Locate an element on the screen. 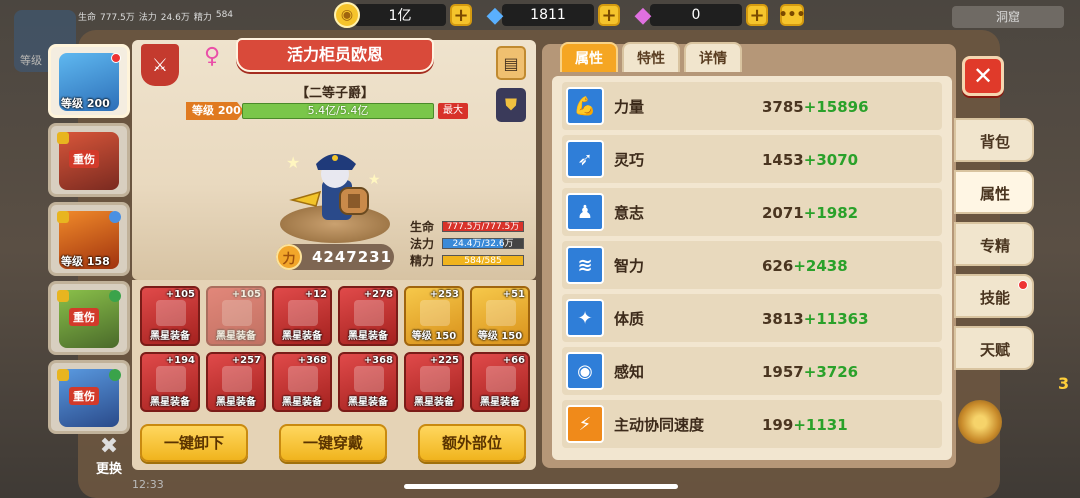  attribute-row: ≋ 智力 626+2438 is located at coordinates (752, 265).